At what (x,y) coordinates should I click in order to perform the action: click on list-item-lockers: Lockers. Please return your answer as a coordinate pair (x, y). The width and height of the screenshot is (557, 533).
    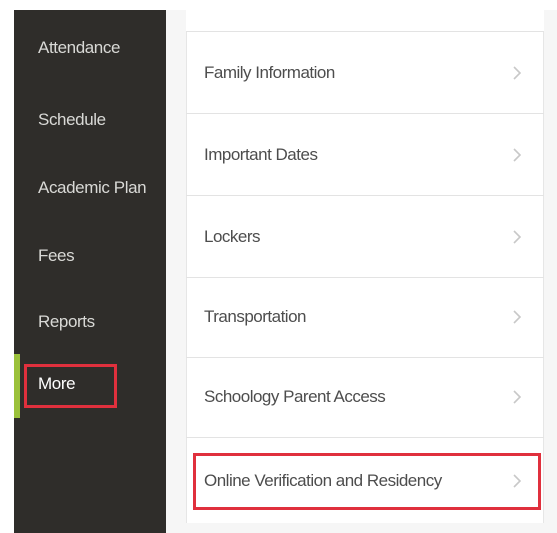
    Looking at the image, I should click on (365, 237).